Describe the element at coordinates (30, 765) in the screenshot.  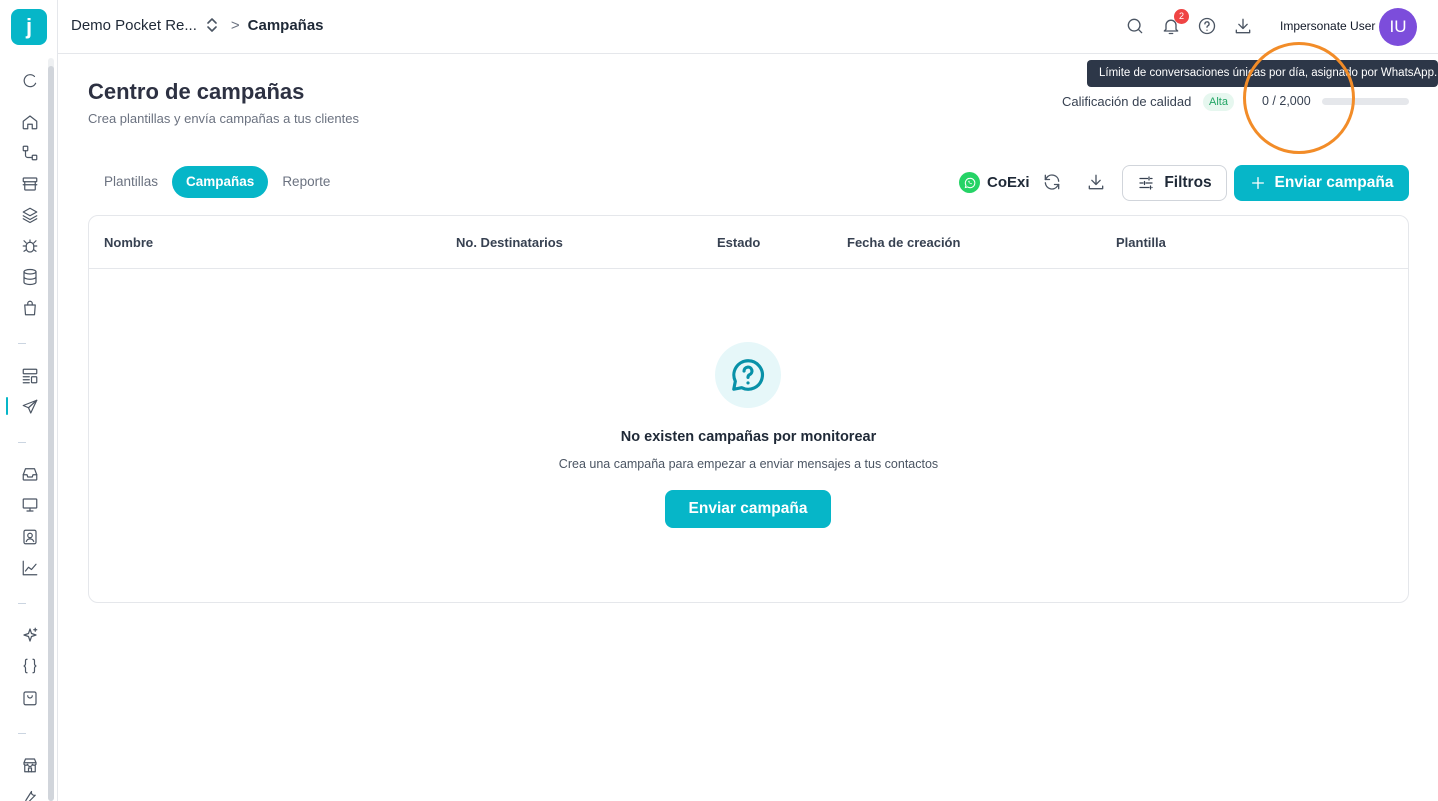
I see `store-icon` at that location.